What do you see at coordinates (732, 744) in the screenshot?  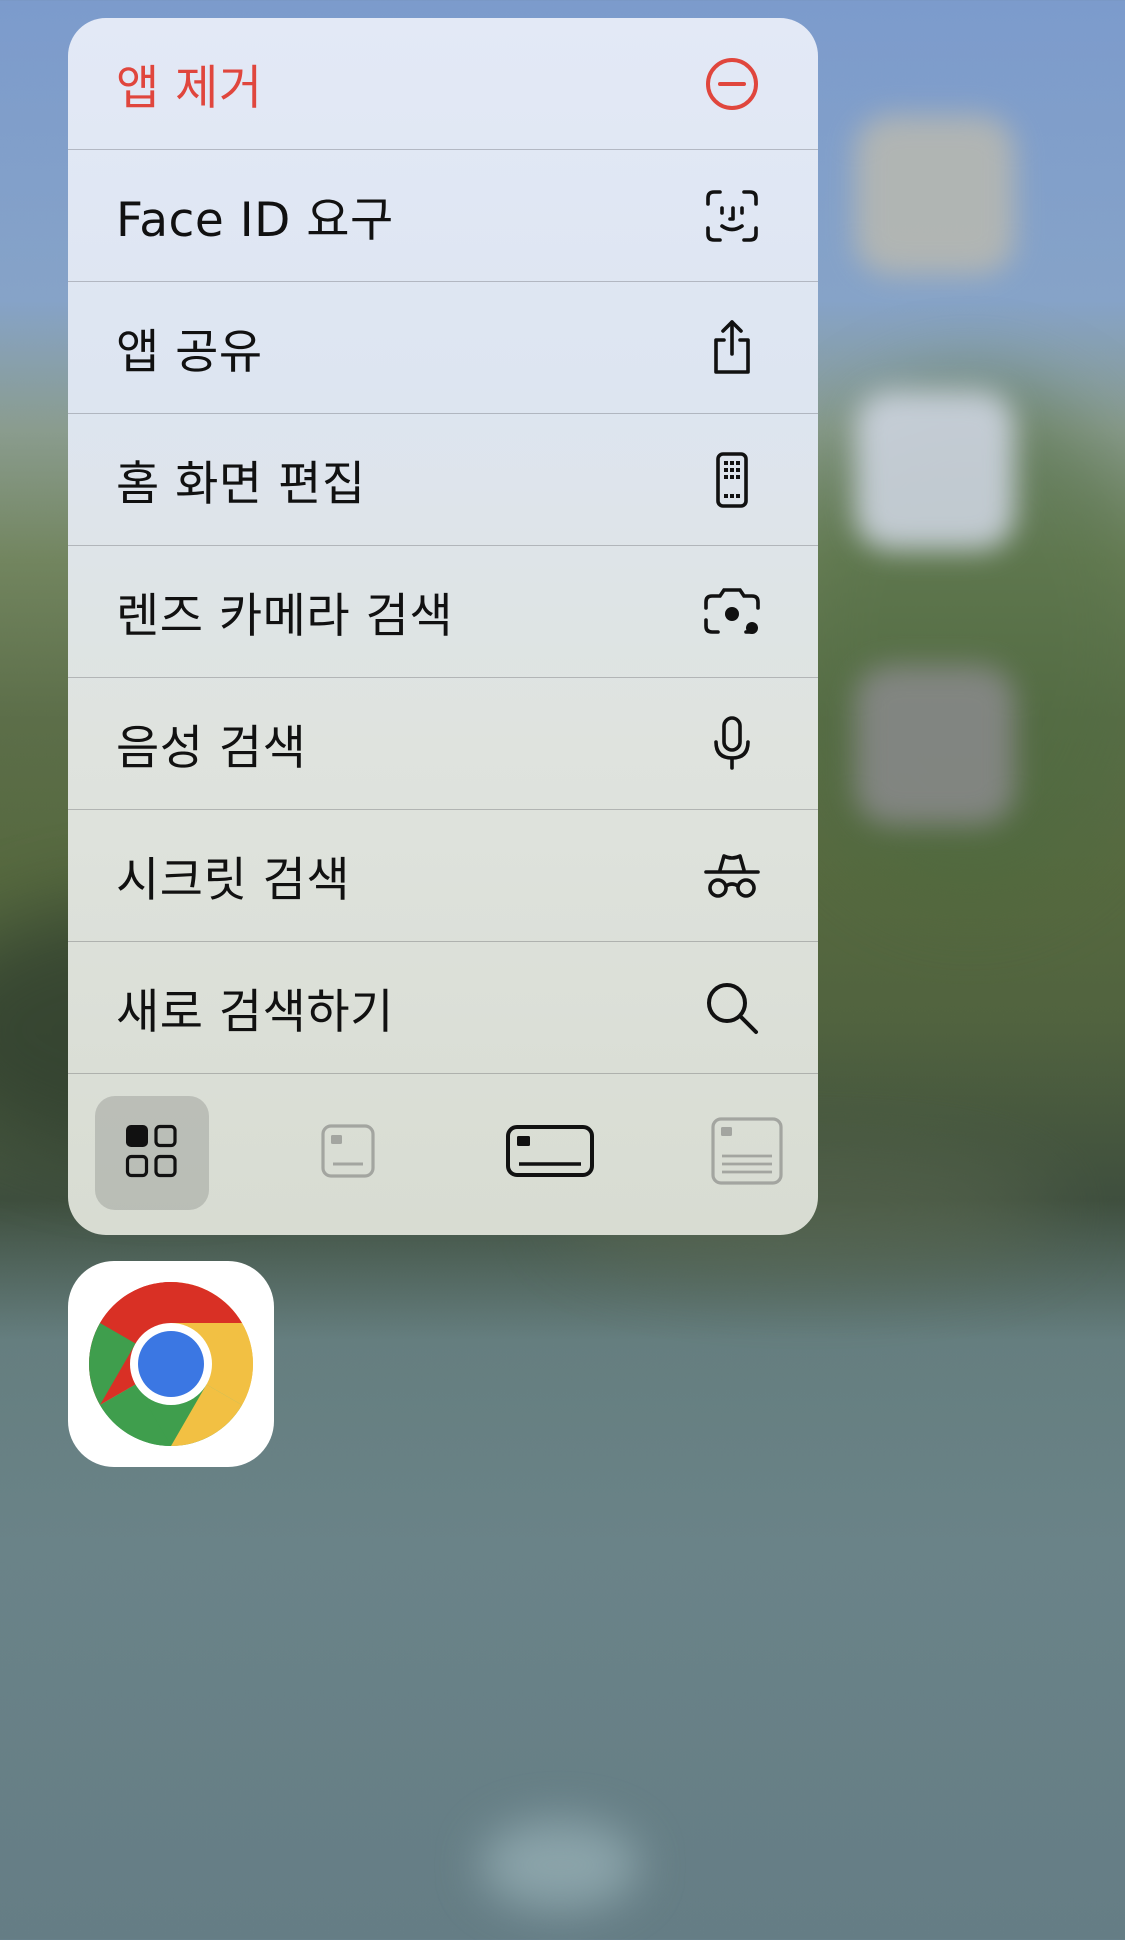 I see `microphone-icon` at bounding box center [732, 744].